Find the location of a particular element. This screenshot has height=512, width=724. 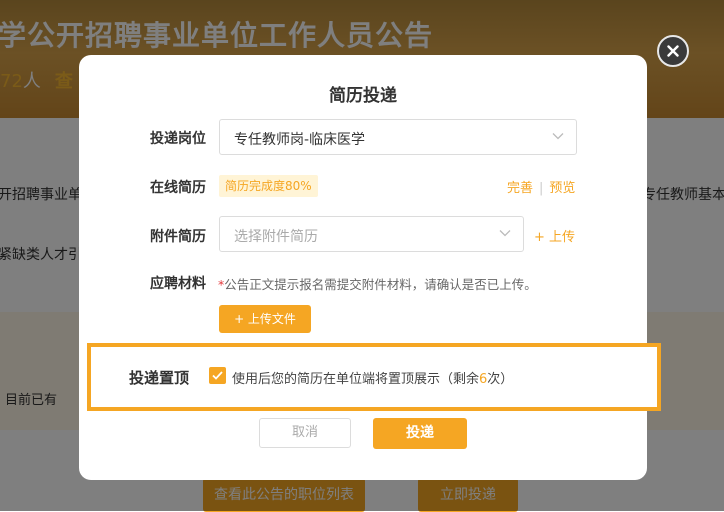

position-label: 投递岗位 is located at coordinates (178, 139).